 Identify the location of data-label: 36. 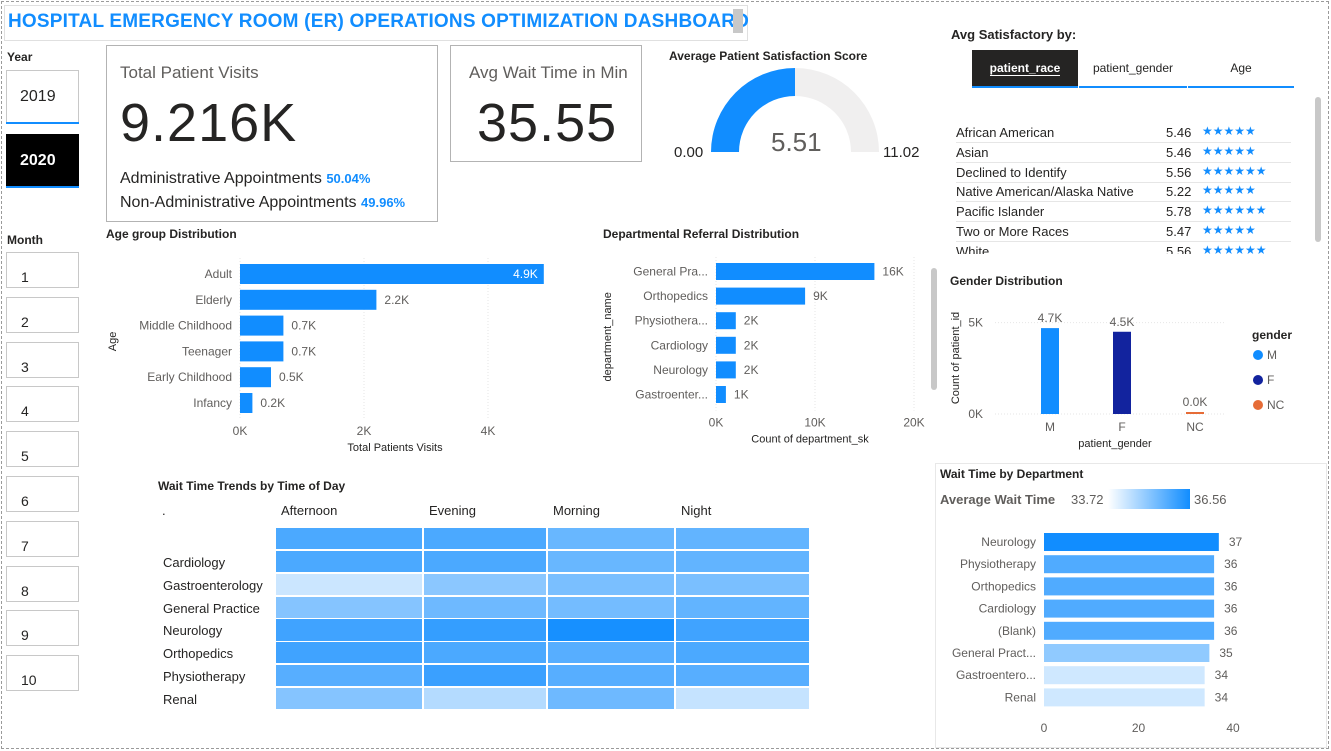
(1231, 586).